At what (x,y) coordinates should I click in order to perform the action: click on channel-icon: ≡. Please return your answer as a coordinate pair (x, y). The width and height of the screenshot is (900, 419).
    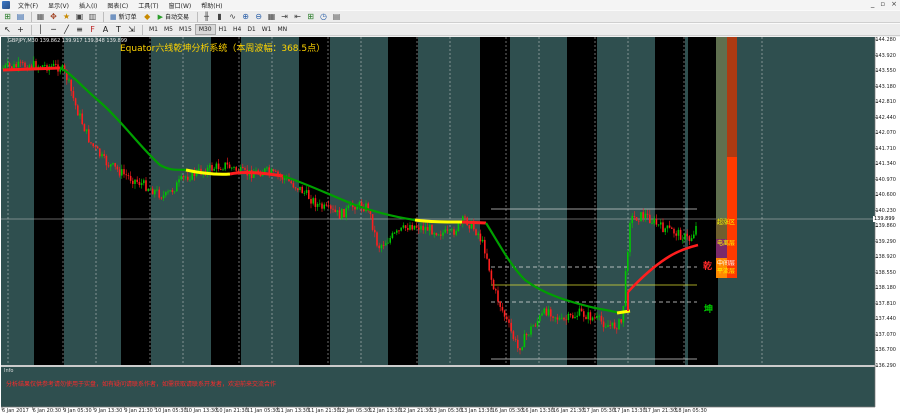
    Looking at the image, I should click on (79, 29).